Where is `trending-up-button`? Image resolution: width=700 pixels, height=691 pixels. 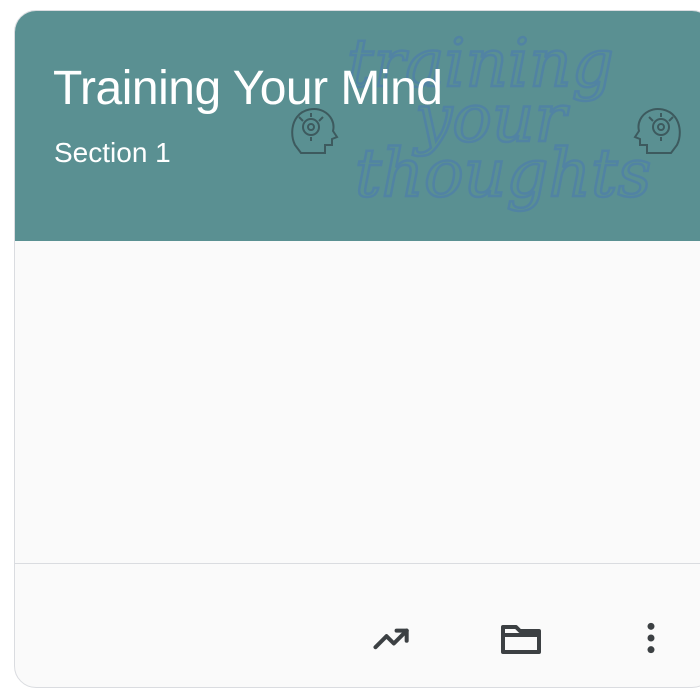 trending-up-button is located at coordinates (392, 638).